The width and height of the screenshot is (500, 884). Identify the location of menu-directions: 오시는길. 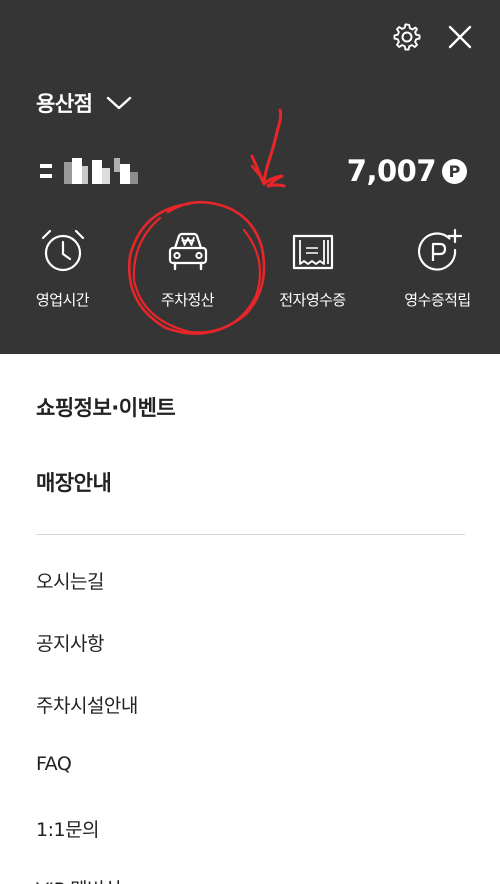
(70, 580).